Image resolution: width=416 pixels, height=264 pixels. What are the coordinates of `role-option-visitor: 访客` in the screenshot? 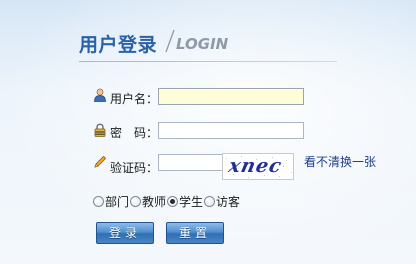 It's located at (222, 201).